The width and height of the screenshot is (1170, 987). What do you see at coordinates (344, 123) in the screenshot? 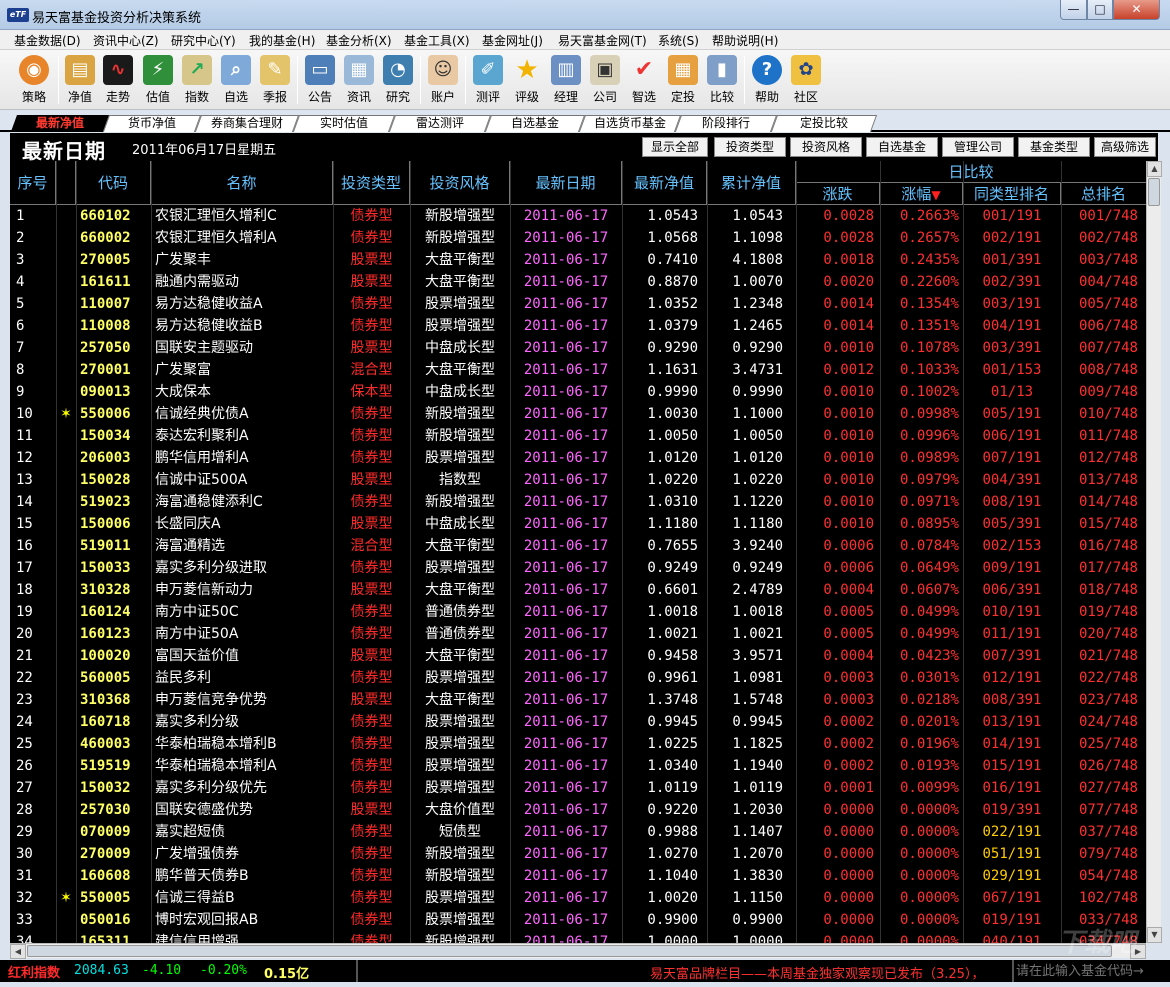
I see `tab-realtime-estimate: 实时估值` at bounding box center [344, 123].